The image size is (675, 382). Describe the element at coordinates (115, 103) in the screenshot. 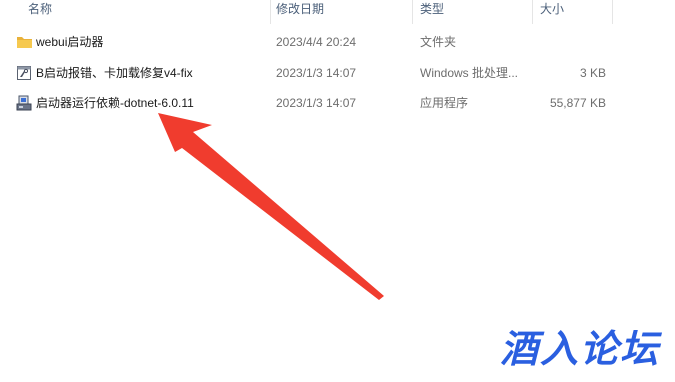

I see `file-name: 启动器运行依赖-dotnet-6.0.11` at that location.